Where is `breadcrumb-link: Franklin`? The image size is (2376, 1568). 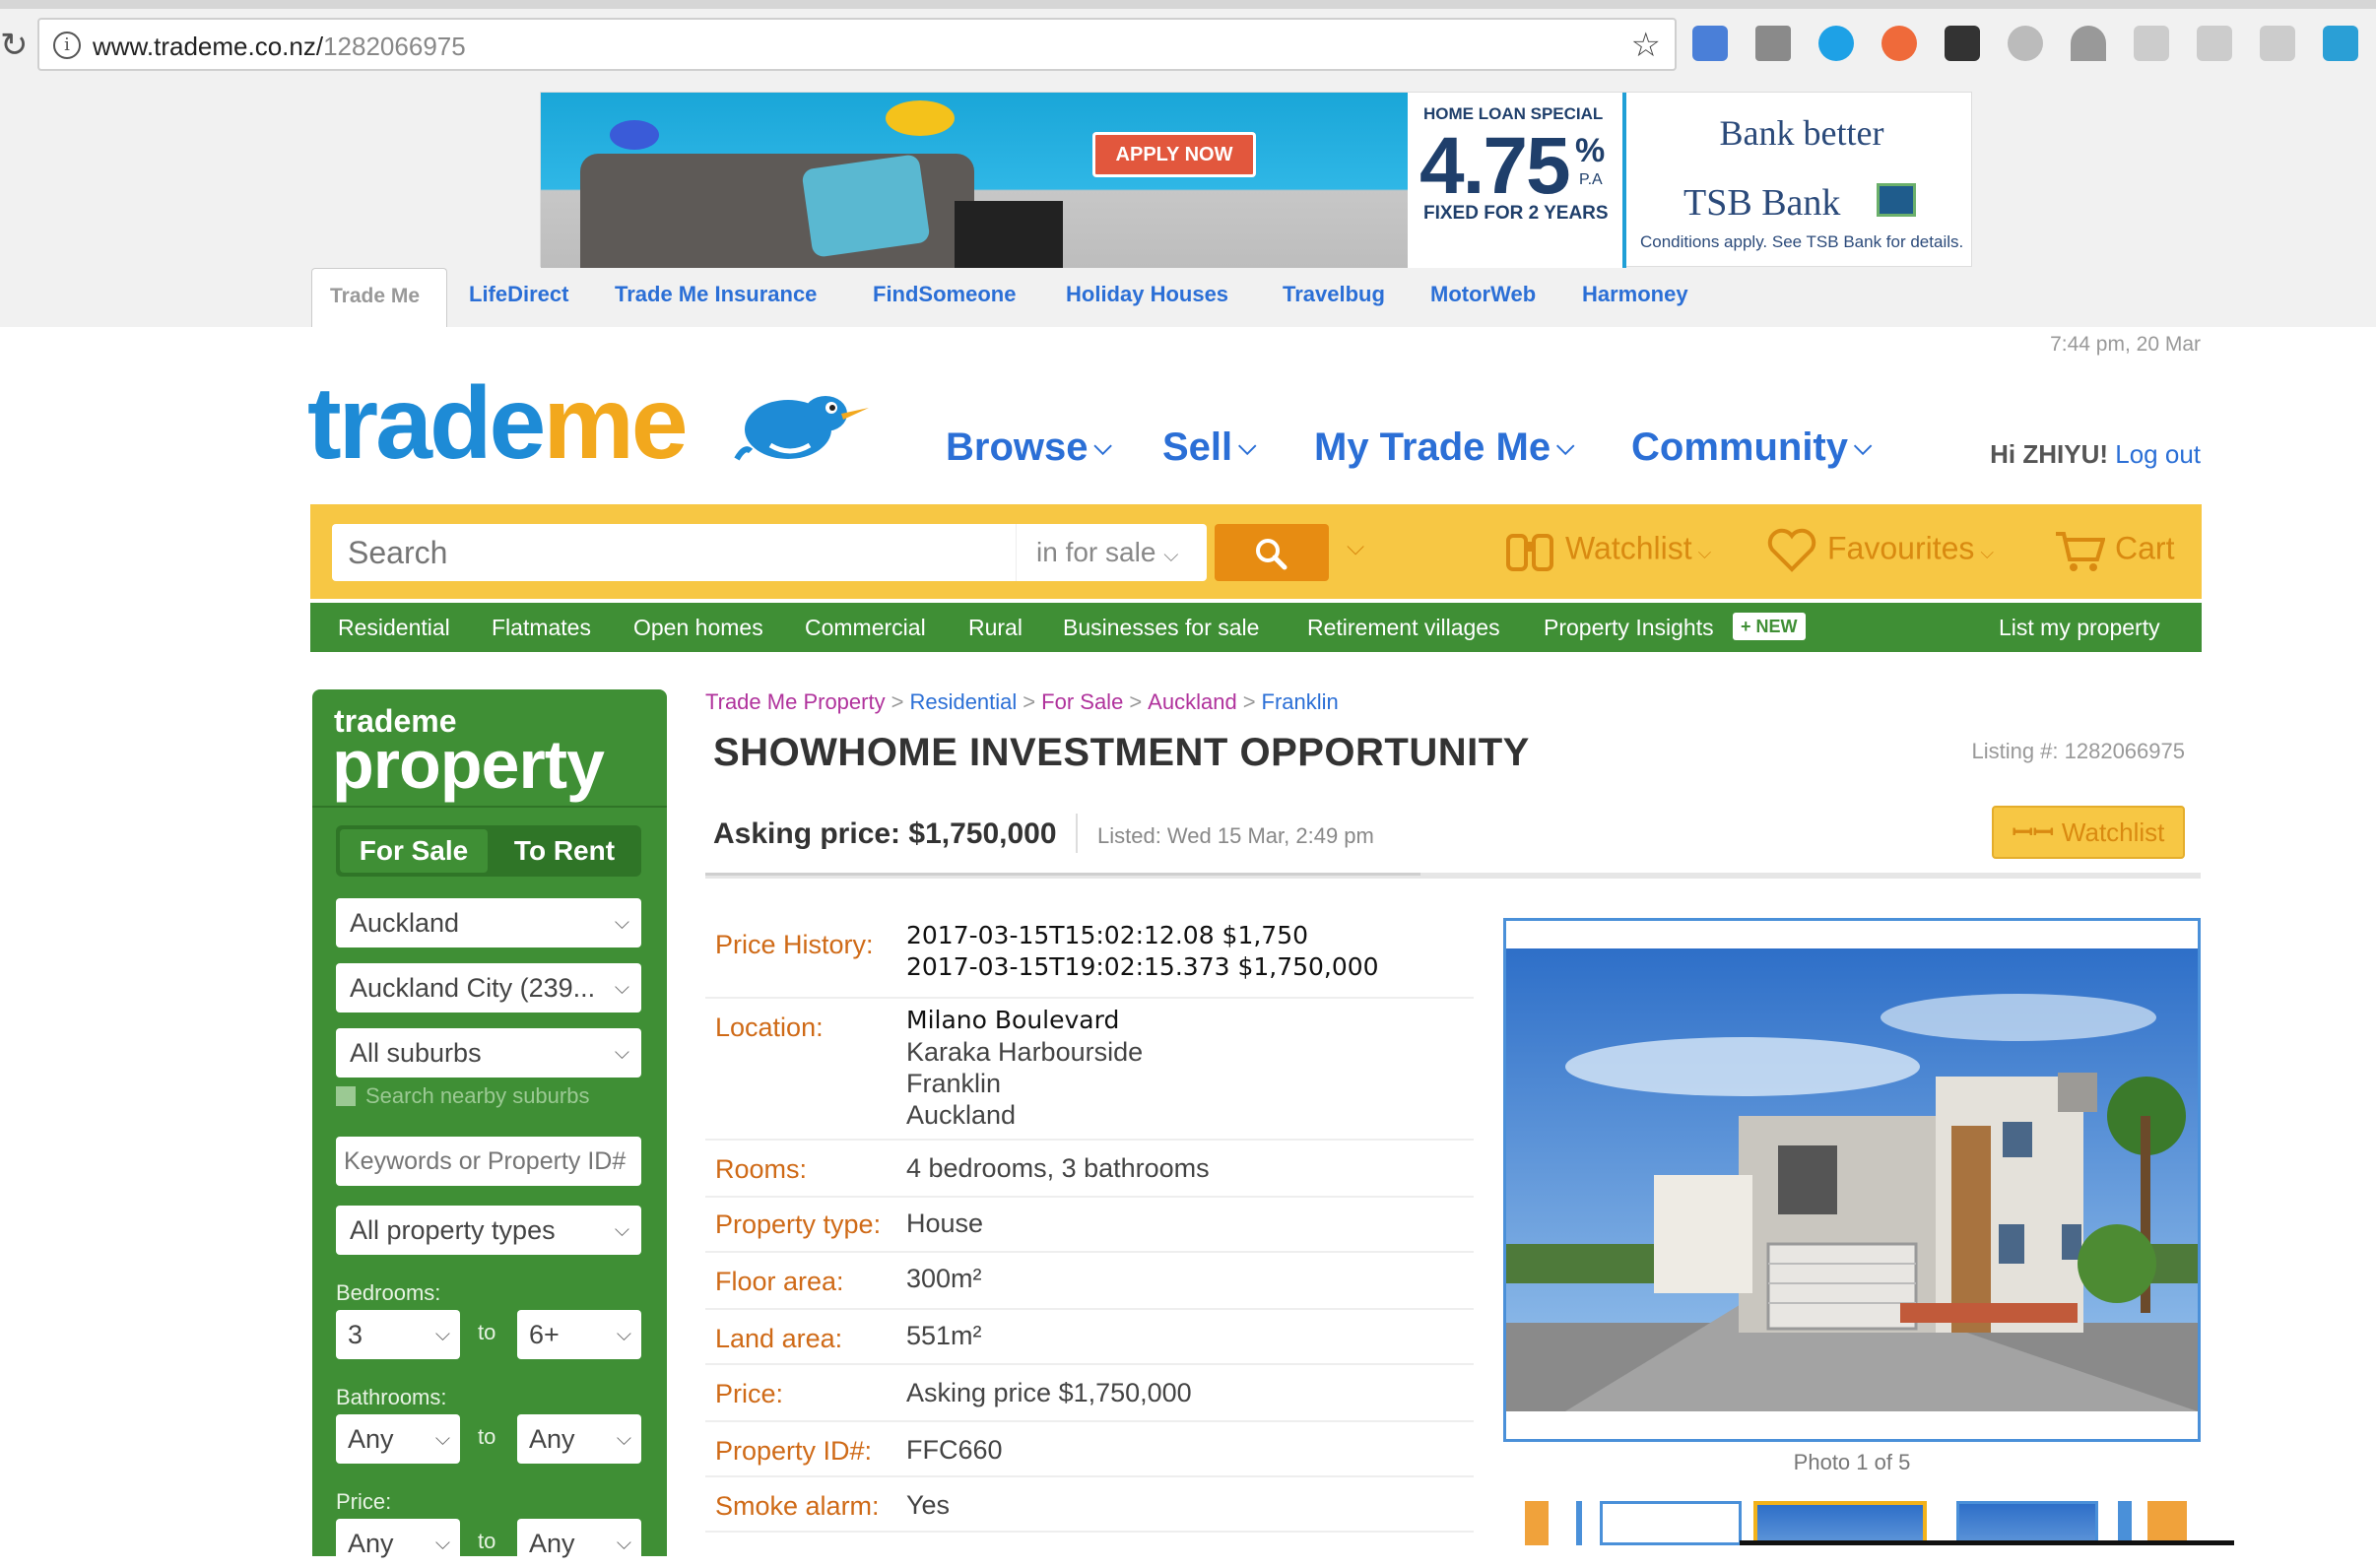 breadcrumb-link: Franklin is located at coordinates (1300, 702).